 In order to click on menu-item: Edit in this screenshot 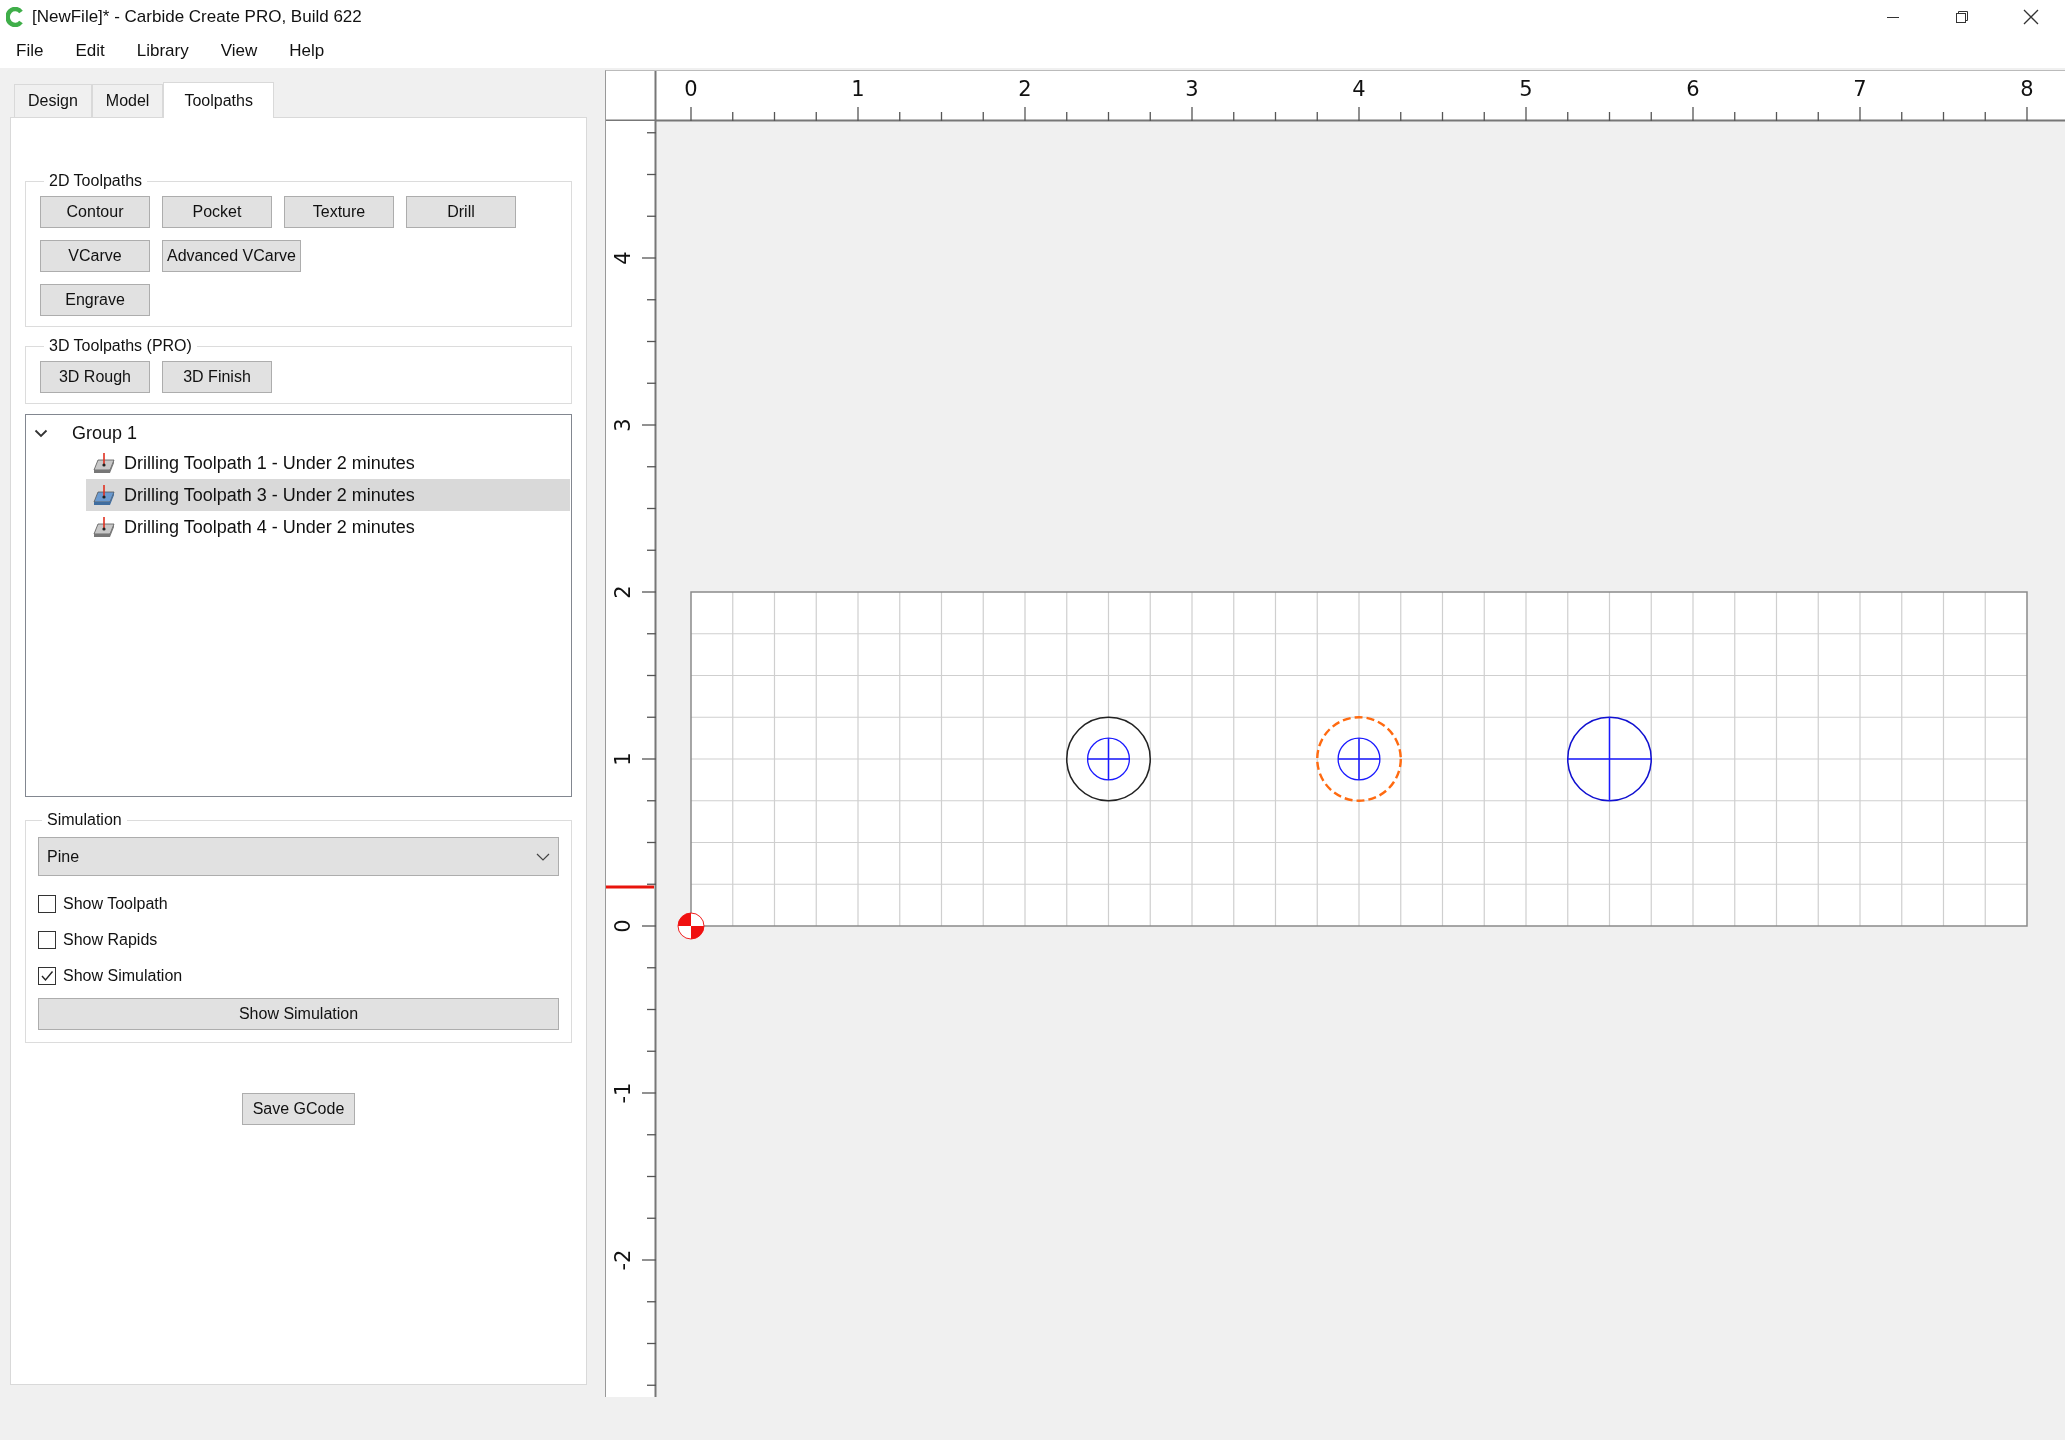, I will do `click(90, 50)`.